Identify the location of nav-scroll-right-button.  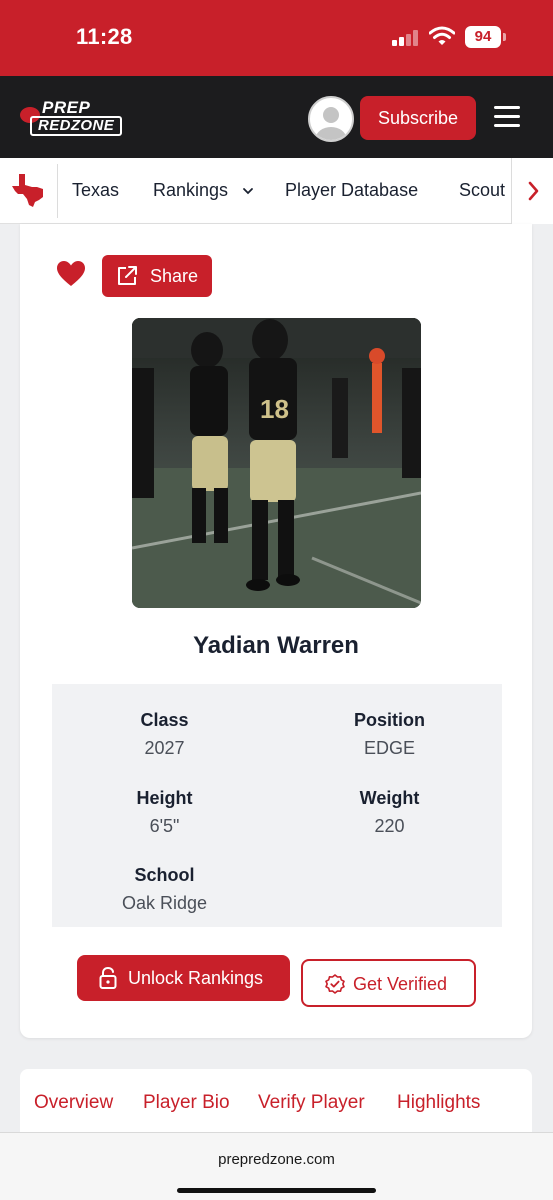
(532, 191).